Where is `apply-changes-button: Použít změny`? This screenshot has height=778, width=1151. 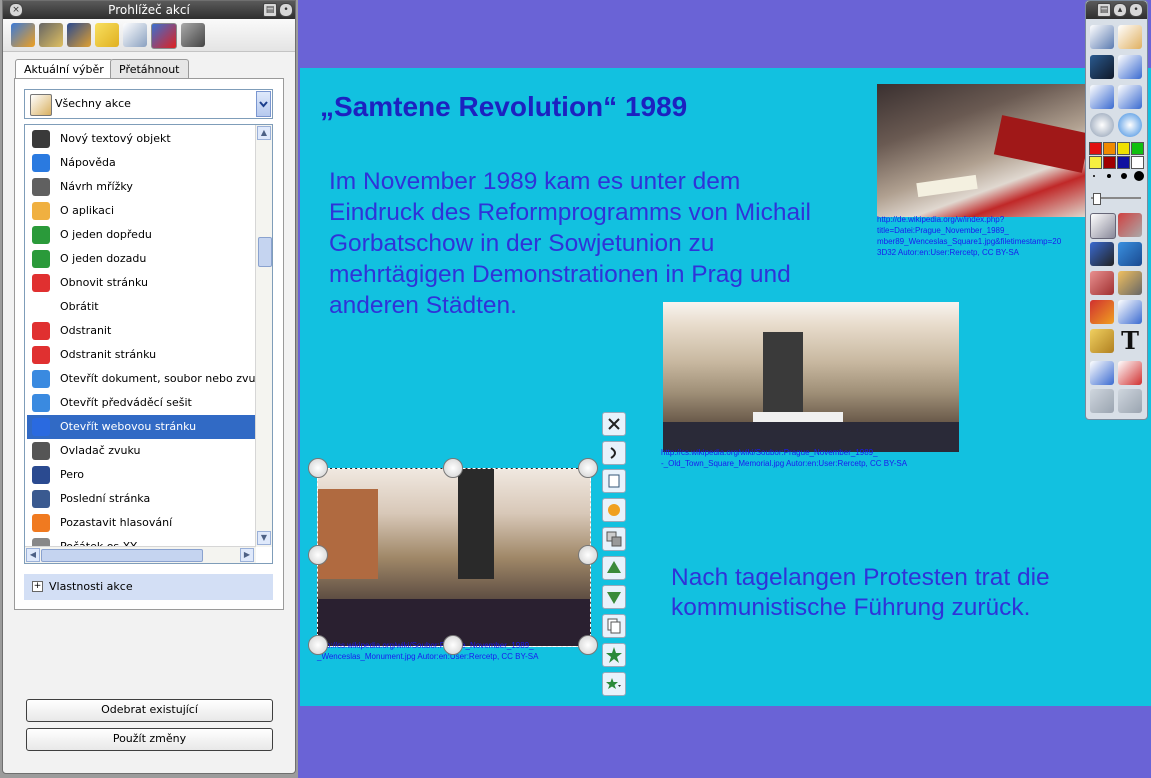
apply-changes-button: Použít změny is located at coordinates (149, 739).